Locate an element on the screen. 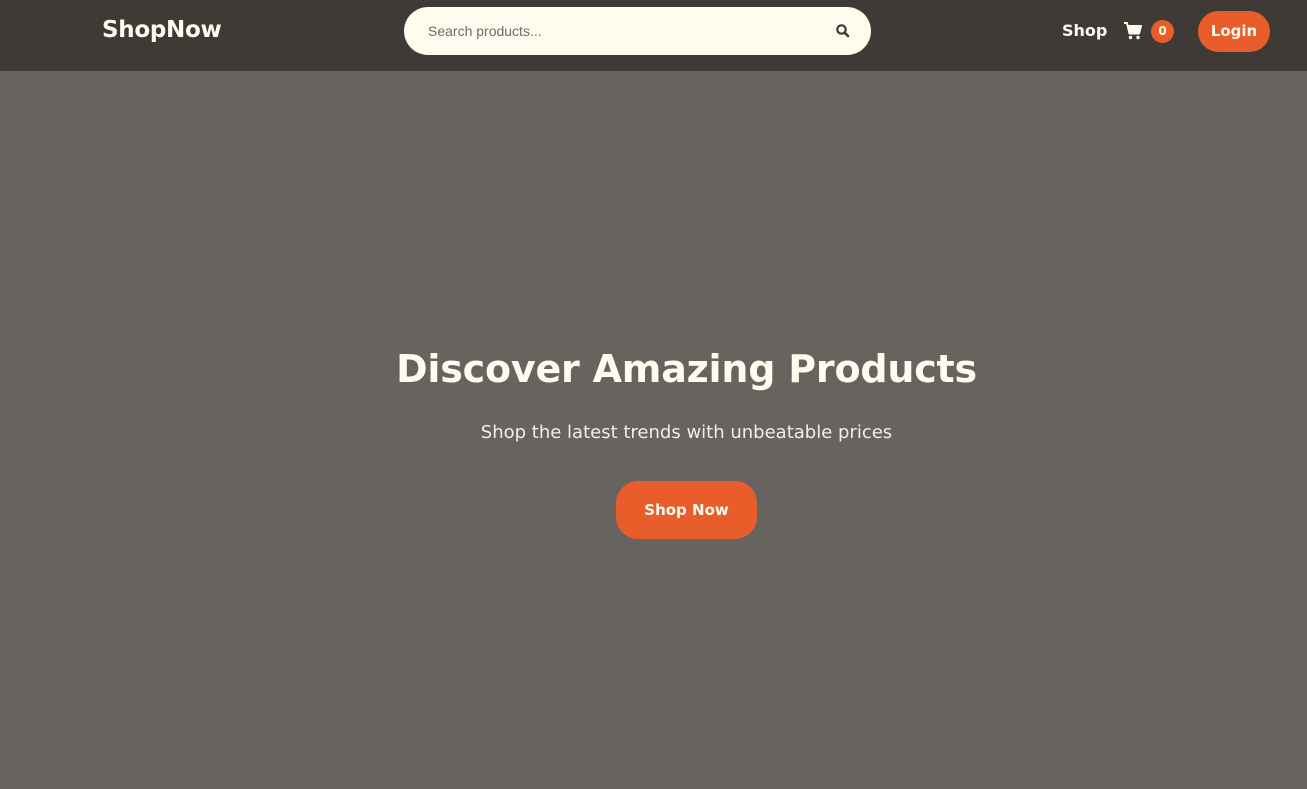 The width and height of the screenshot is (1307, 789). cart-icon is located at coordinates (1133, 31).